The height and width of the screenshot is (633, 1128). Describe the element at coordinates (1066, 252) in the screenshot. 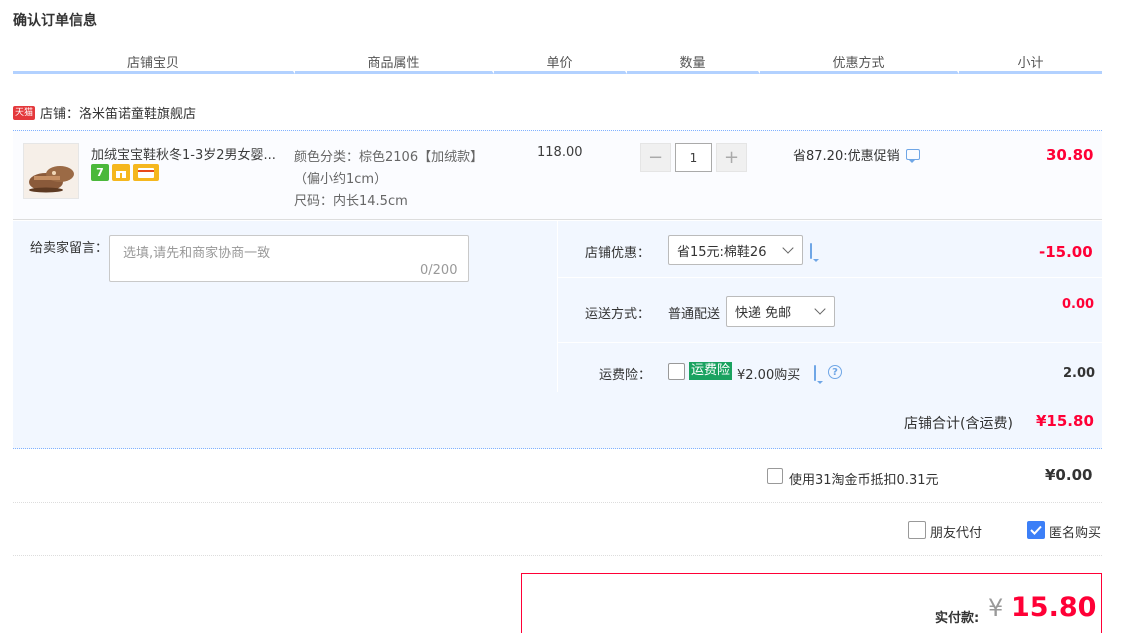

I see `shop-discount-value: -15.00` at that location.